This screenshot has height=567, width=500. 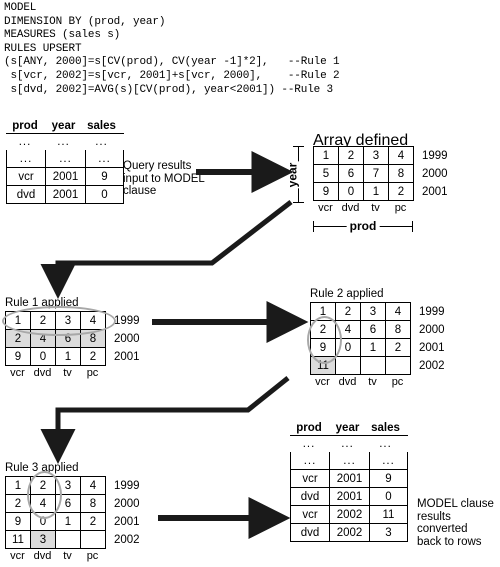 I want to click on rule2-title: Rule 2 applied, so click(x=347, y=294).